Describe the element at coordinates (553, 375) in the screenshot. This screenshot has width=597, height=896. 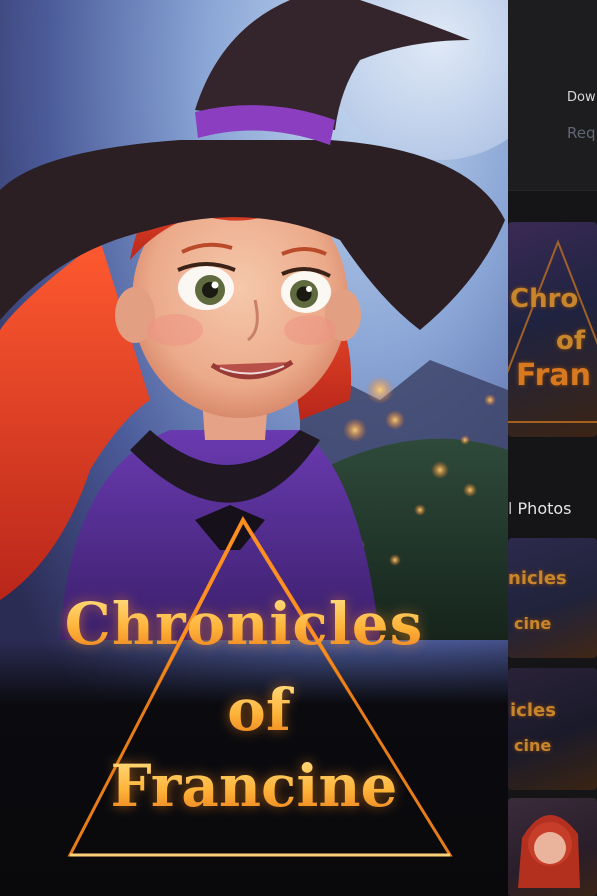
I see `thumbnail-title-line3: Fran` at that location.